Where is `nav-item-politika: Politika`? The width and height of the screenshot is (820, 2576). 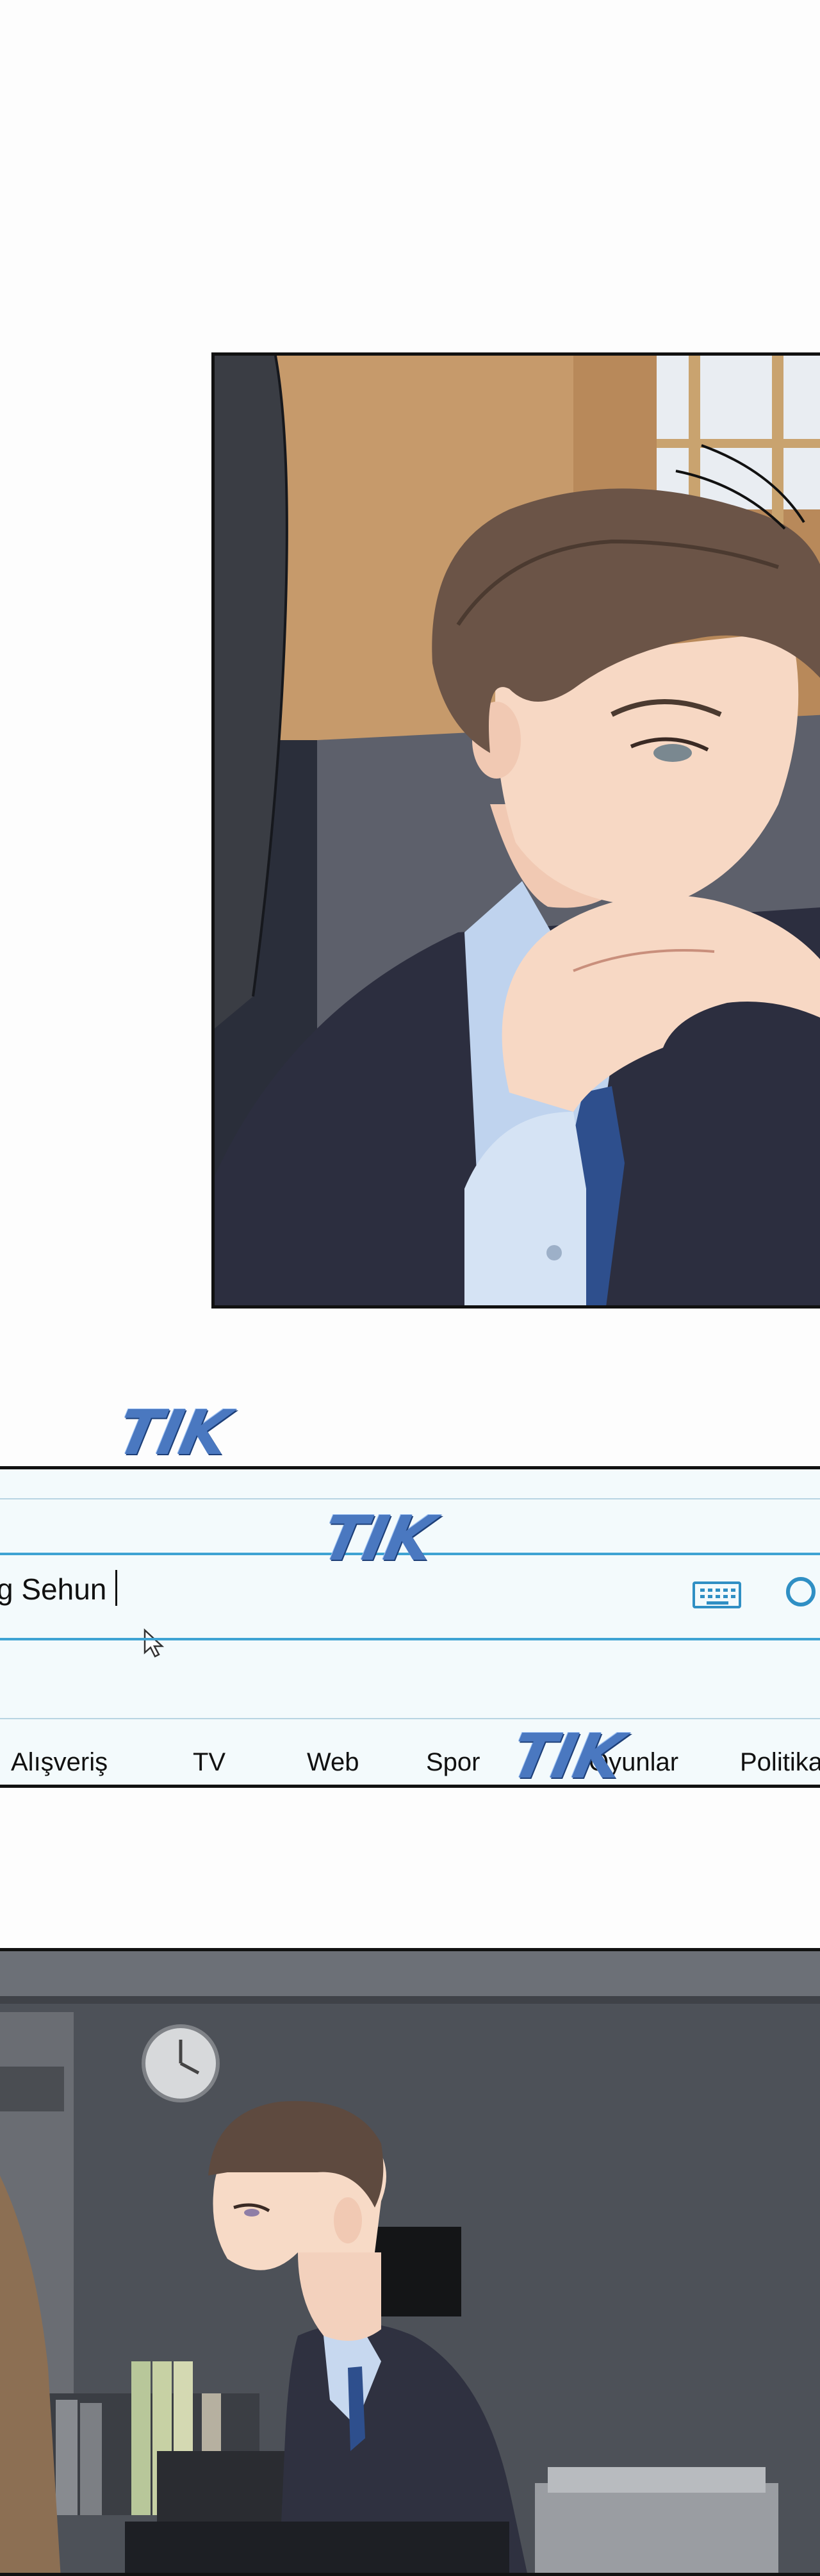
nav-item-politika: Politika is located at coordinates (780, 1762).